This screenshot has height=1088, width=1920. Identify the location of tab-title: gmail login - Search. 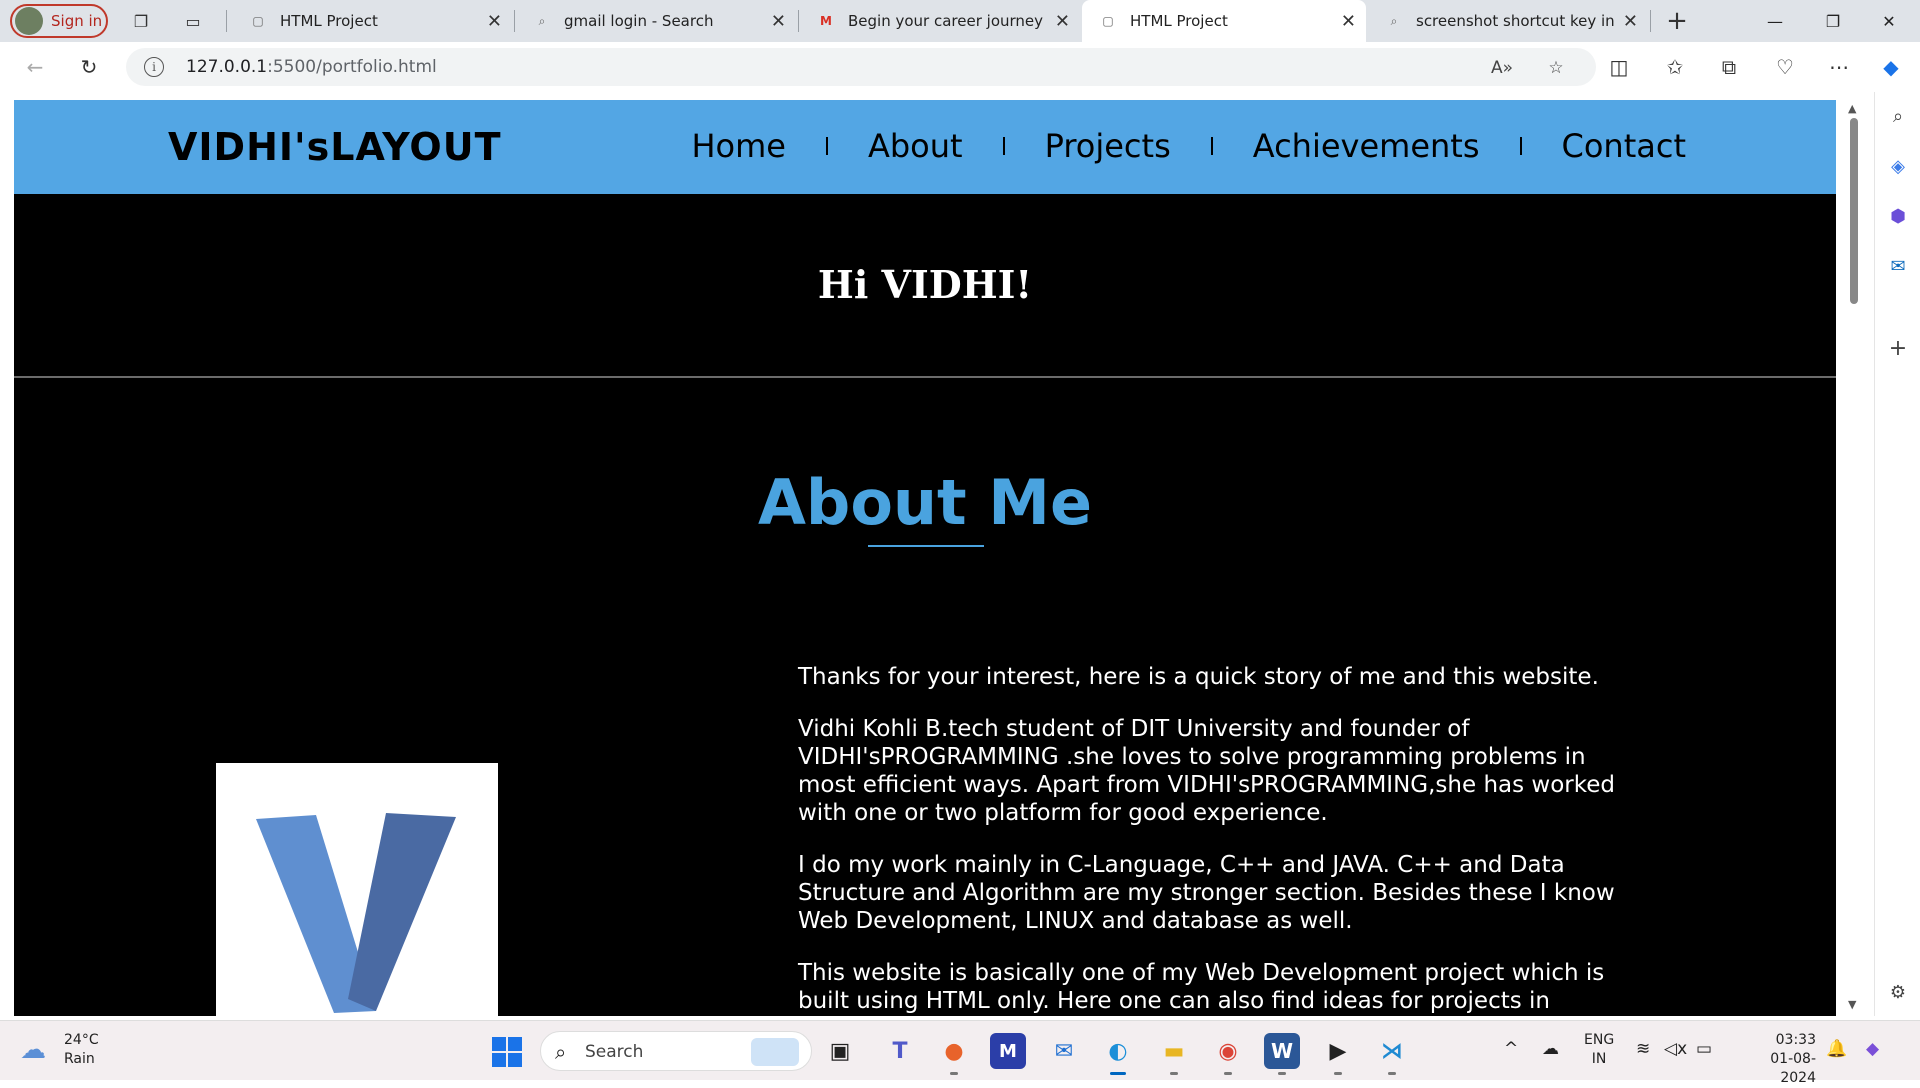
(639, 21).